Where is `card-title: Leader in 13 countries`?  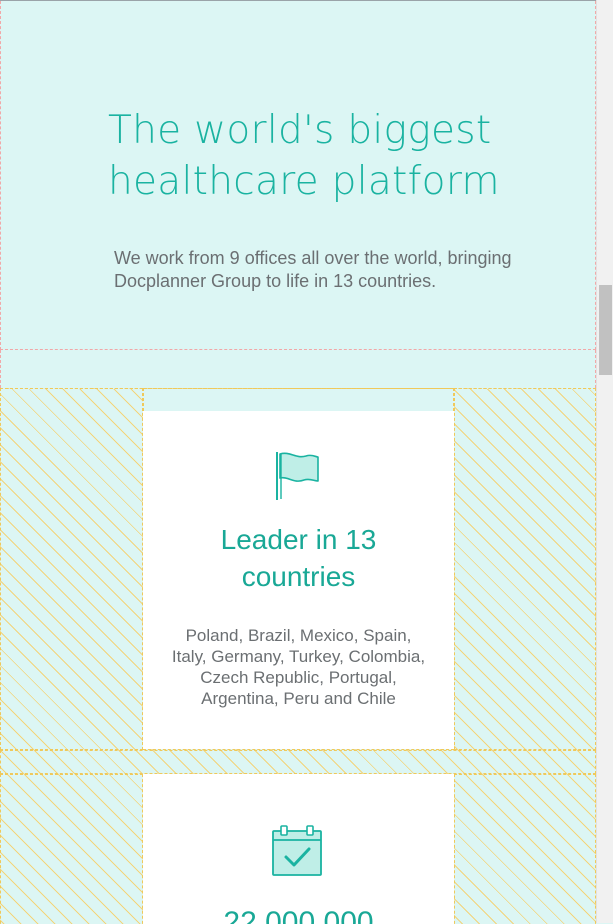 card-title: Leader in 13 countries is located at coordinates (298, 558).